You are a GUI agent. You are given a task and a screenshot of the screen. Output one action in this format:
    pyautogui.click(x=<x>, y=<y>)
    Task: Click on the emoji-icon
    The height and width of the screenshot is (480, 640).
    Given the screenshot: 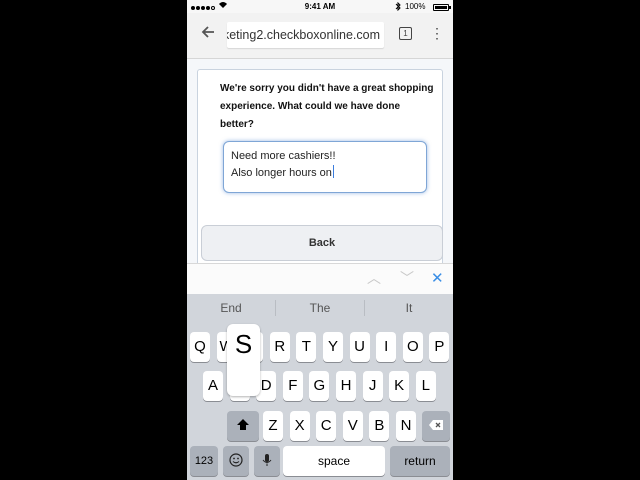 What is the action you would take?
    pyautogui.click(x=236, y=460)
    